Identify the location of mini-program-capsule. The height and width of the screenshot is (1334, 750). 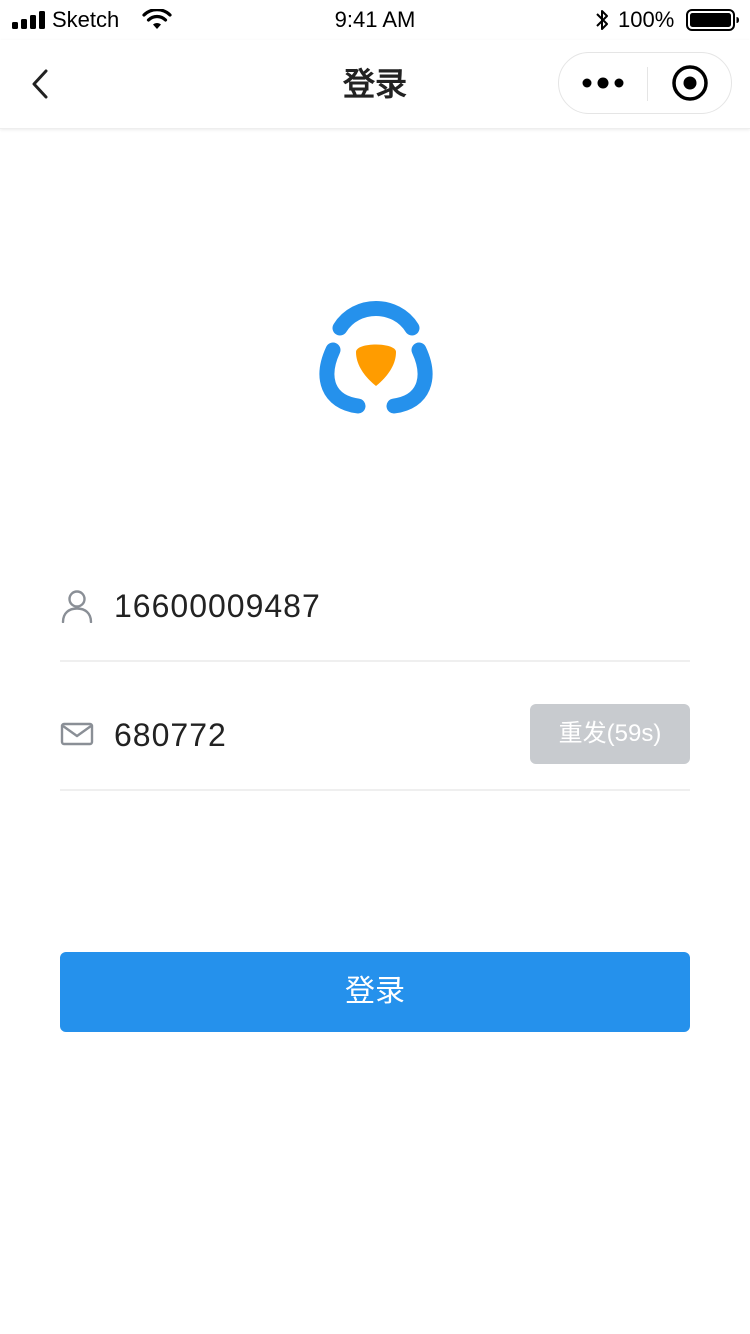
(645, 83).